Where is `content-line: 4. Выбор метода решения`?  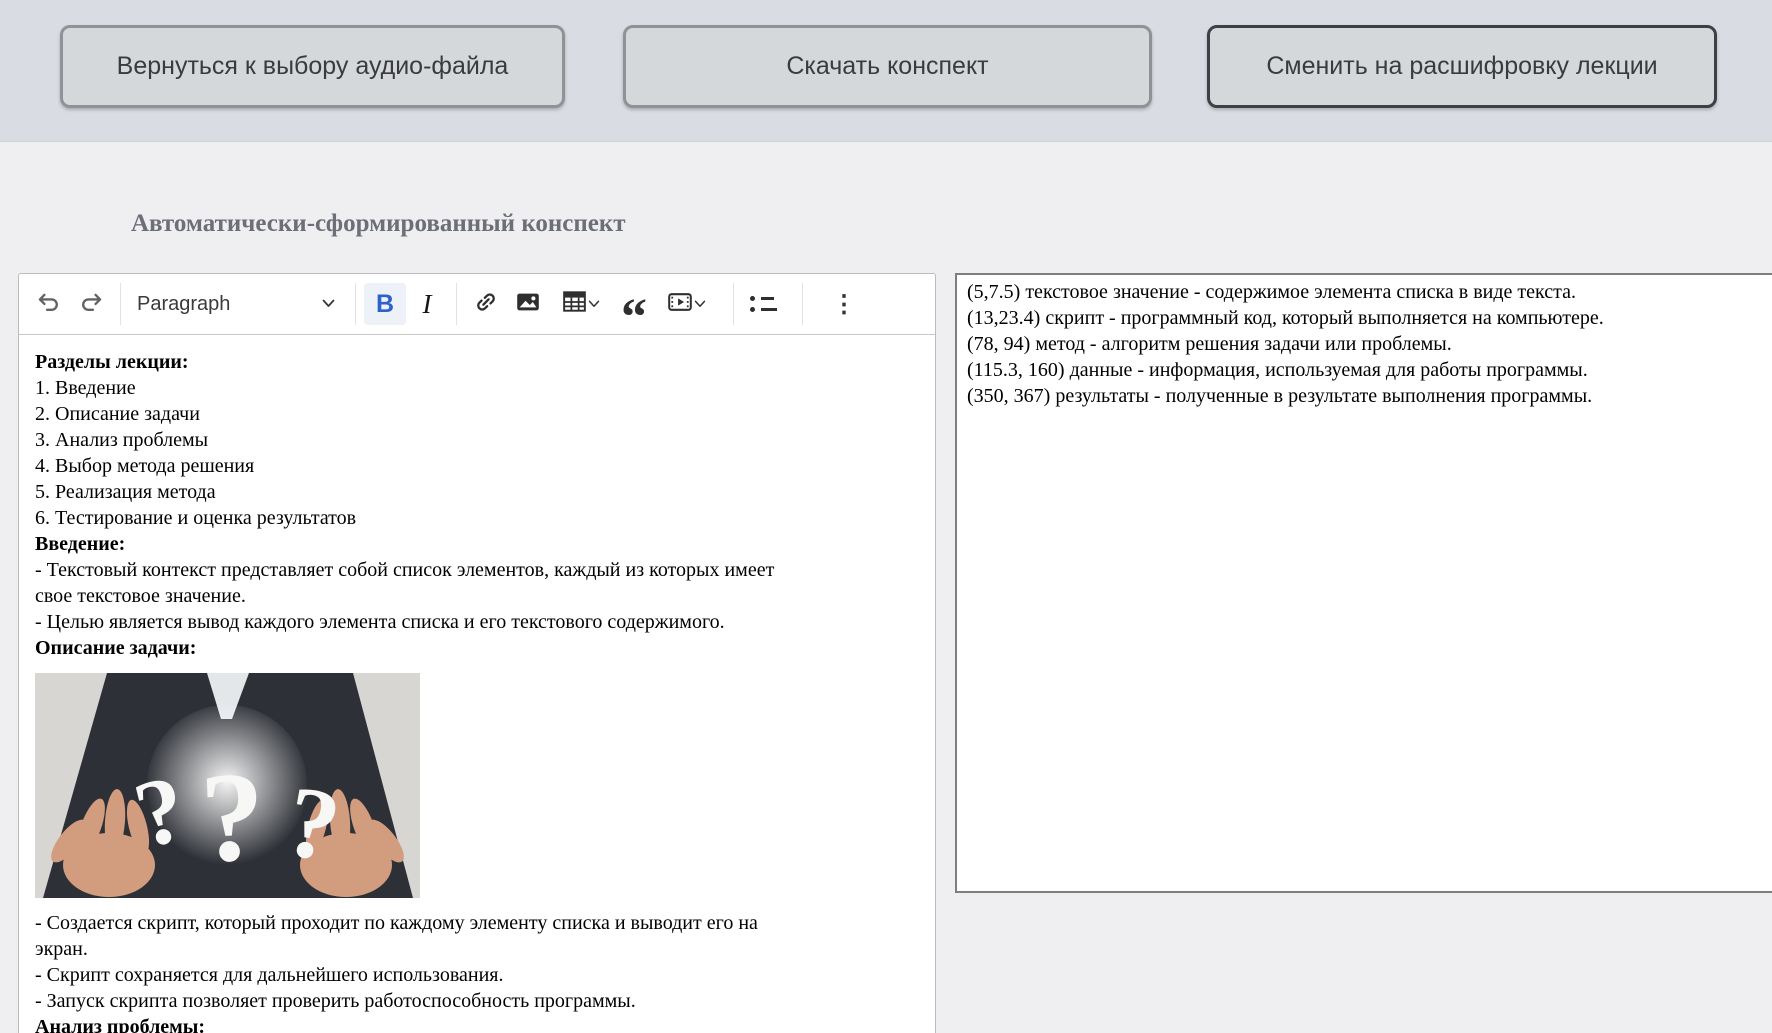
content-line: 4. Выбор метода решения is located at coordinates (145, 466).